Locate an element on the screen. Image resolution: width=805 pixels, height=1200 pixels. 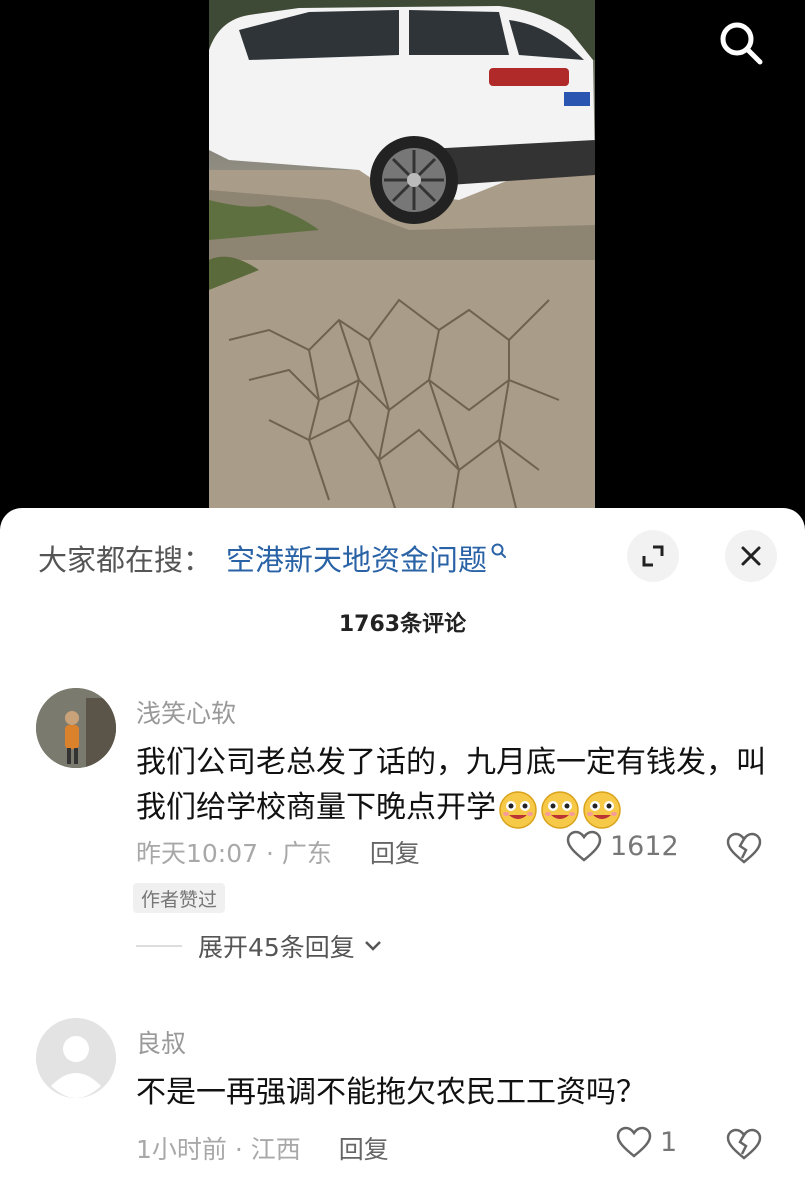
comment-meta: 昨天10:07 · 广东 回复 is located at coordinates (278, 852).